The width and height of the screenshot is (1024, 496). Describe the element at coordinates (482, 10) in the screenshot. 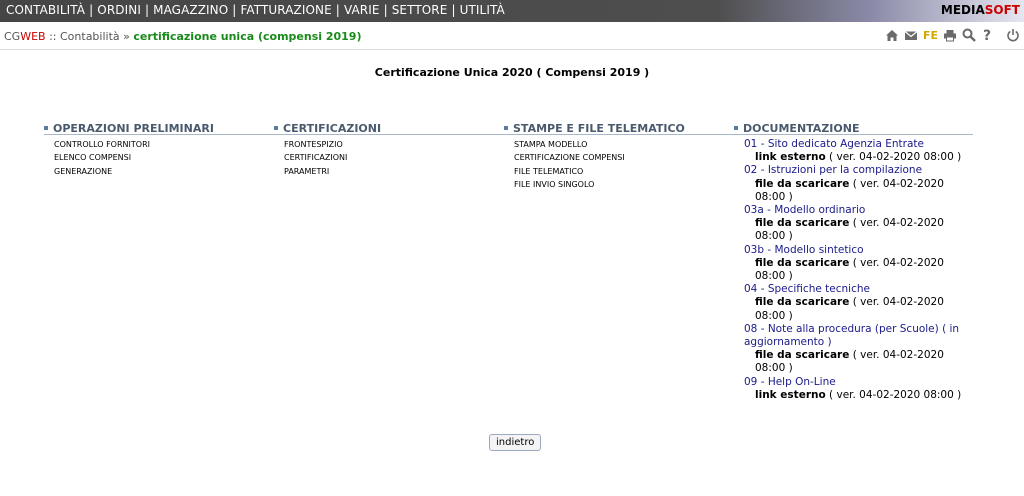

I see `menu-utilita: UTILITÀ` at that location.